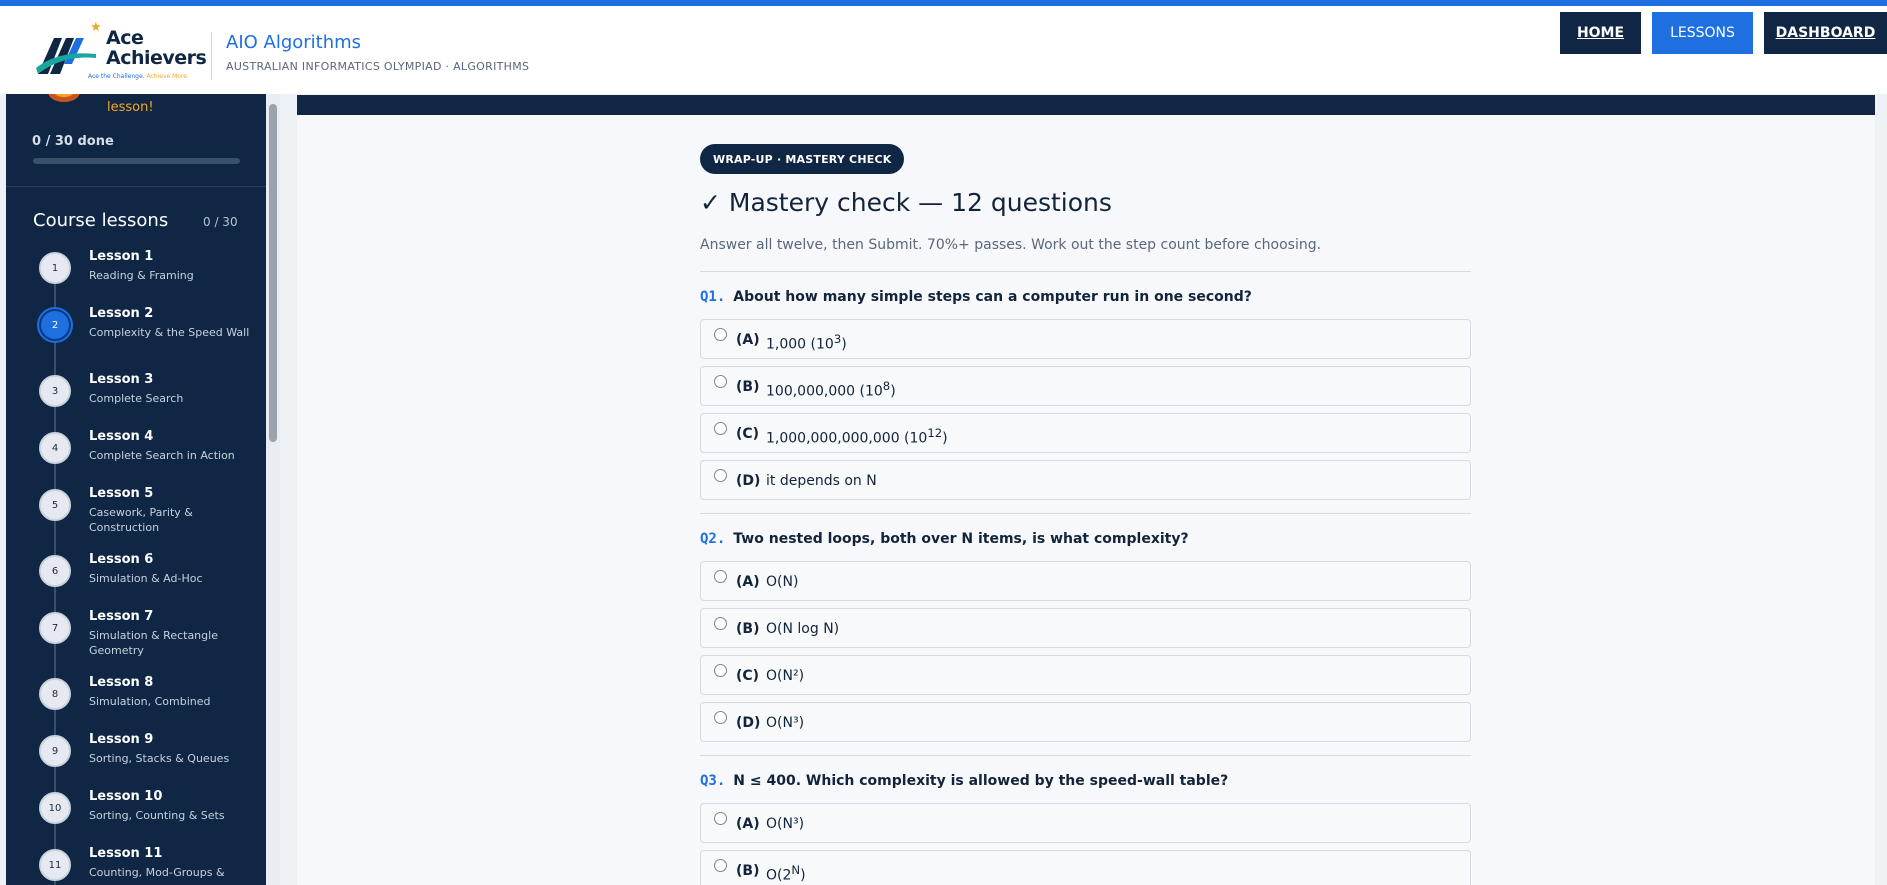 The image size is (1887, 885). I want to click on q2-option-d: (D) O(N³), so click(1085, 722).